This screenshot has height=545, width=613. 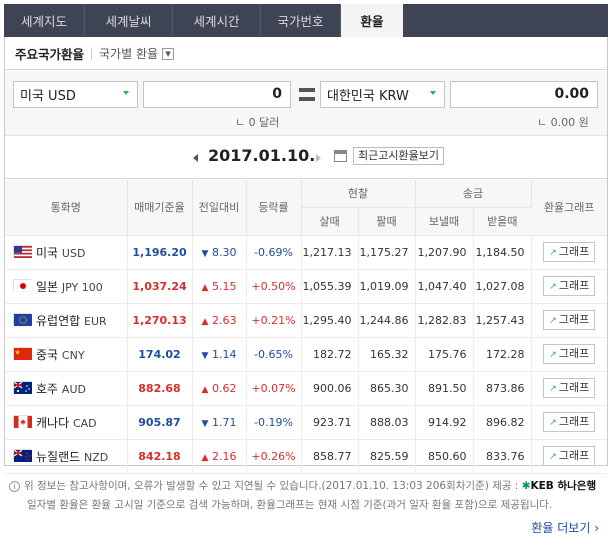 I want to click on currency-name-cell: 일본 JPY 100, so click(x=66, y=286).